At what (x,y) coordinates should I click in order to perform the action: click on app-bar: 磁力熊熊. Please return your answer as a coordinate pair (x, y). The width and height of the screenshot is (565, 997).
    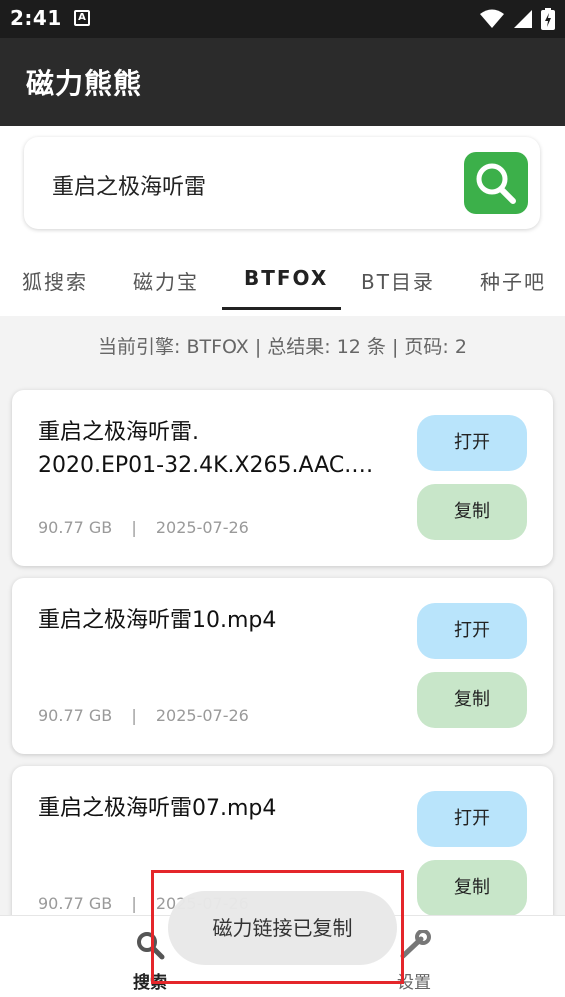
    Looking at the image, I should click on (282, 82).